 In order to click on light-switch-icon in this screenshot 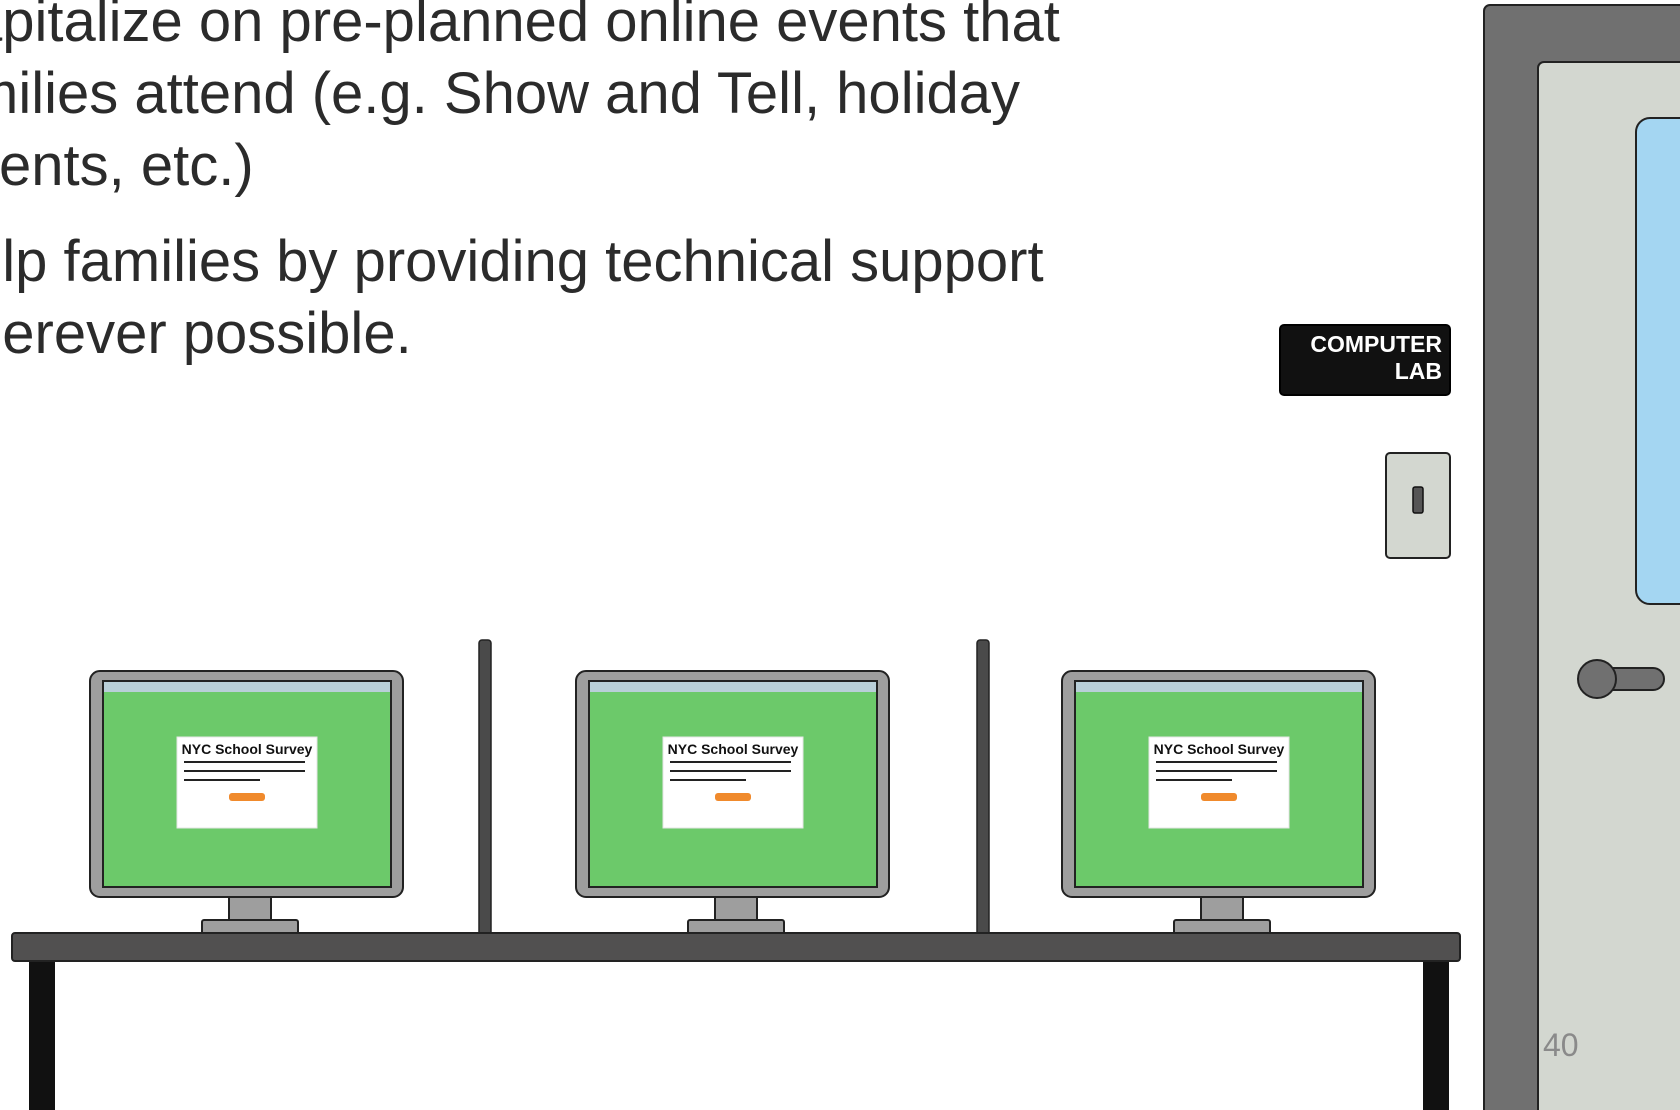, I will do `click(1418, 505)`.